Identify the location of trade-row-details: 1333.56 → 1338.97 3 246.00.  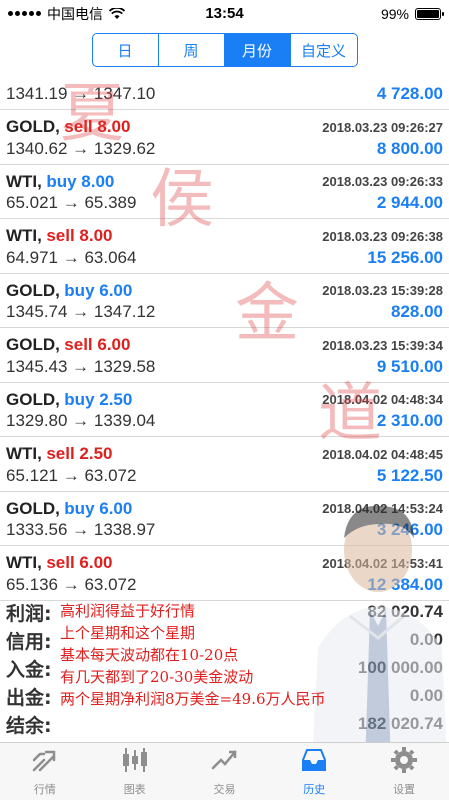
(224, 530).